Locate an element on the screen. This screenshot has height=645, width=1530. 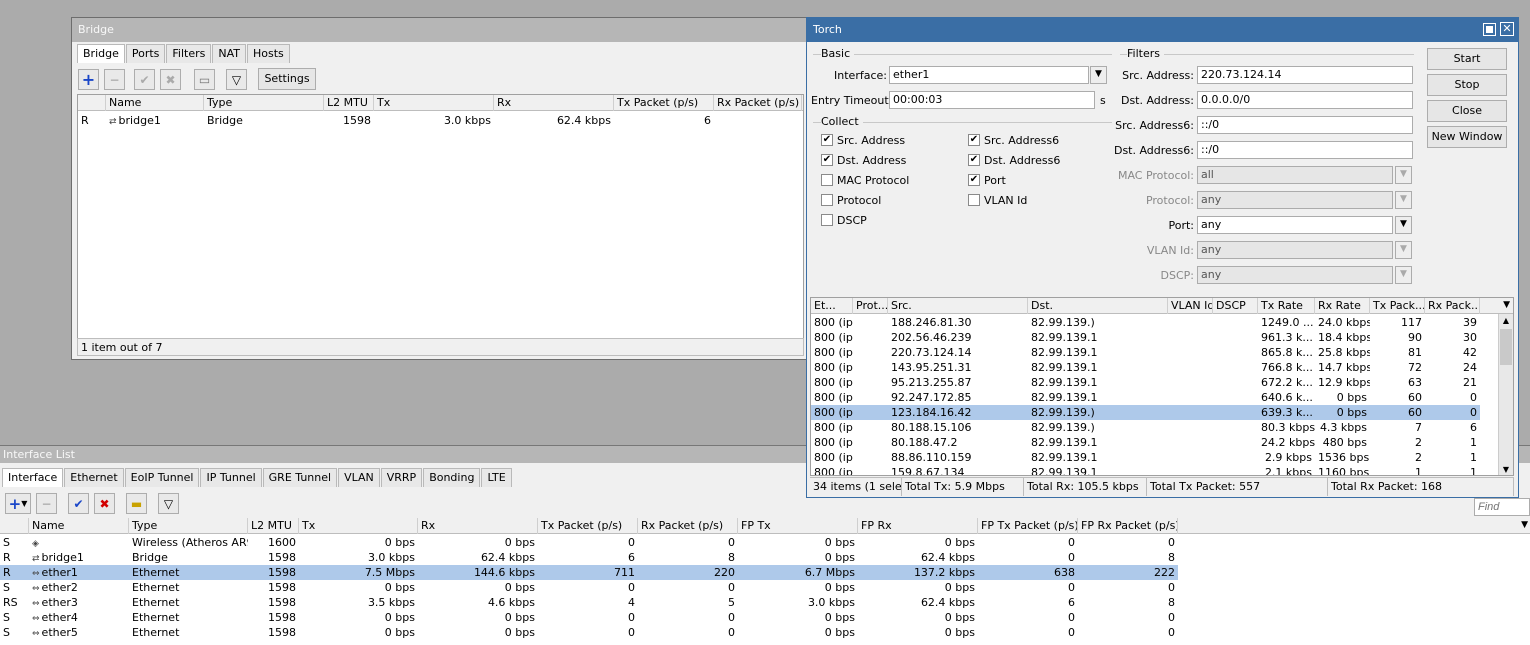
checkbox-vlan-id is located at coordinates (974, 200).